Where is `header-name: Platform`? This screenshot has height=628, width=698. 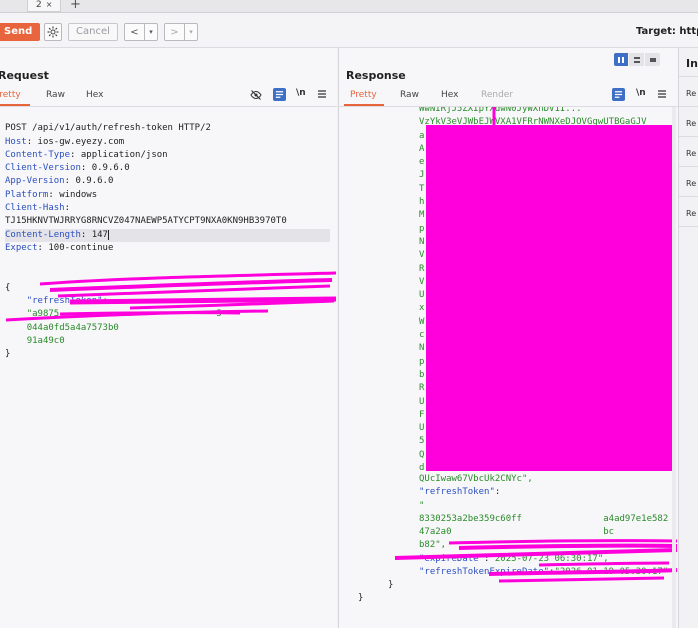
header-name: Platform is located at coordinates (27, 194).